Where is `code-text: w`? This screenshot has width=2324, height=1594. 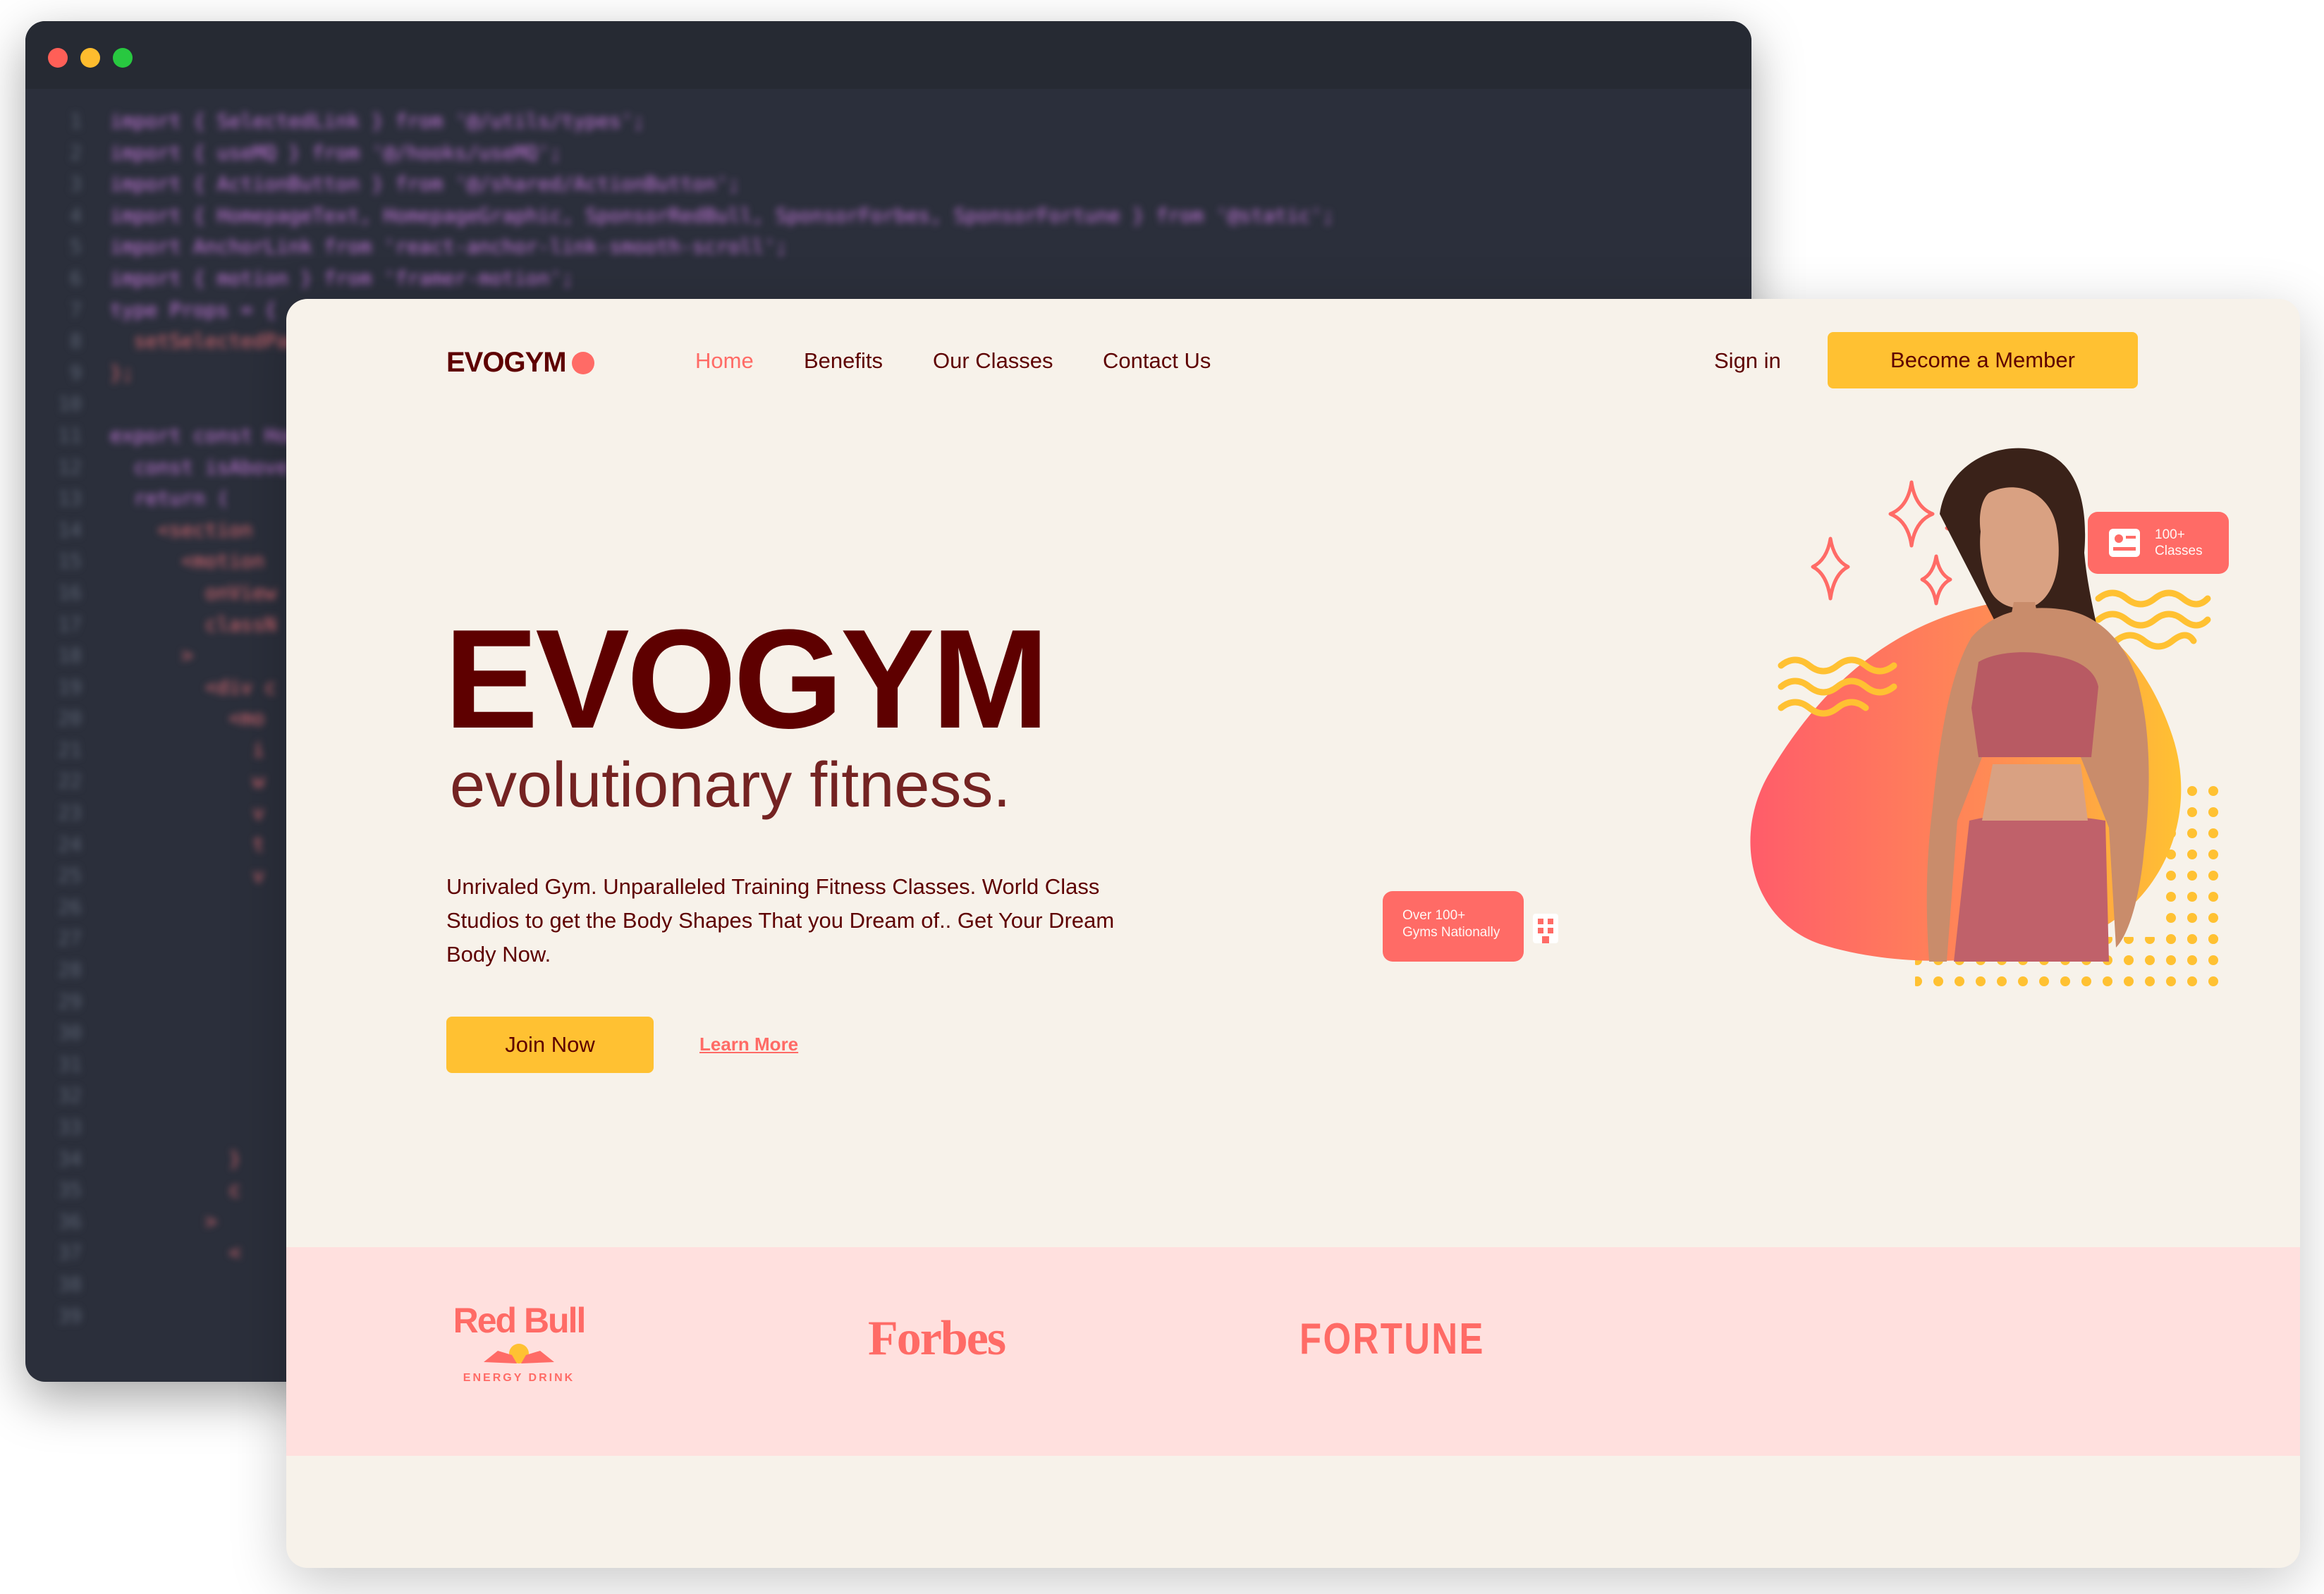
code-text: w is located at coordinates (187, 781).